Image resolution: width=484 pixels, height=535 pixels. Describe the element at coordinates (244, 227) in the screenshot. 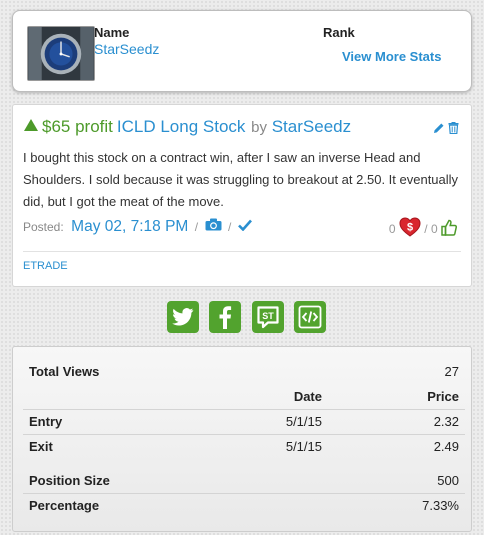

I see `verified-check-icon` at that location.